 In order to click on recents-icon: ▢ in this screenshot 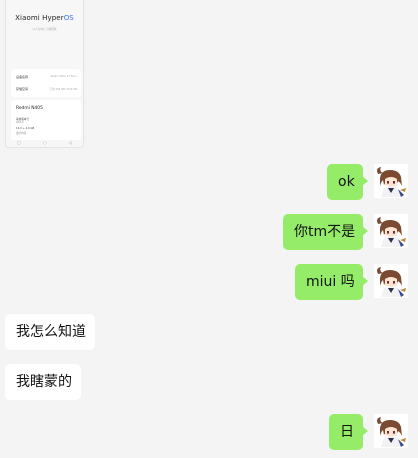, I will do `click(19, 142)`.